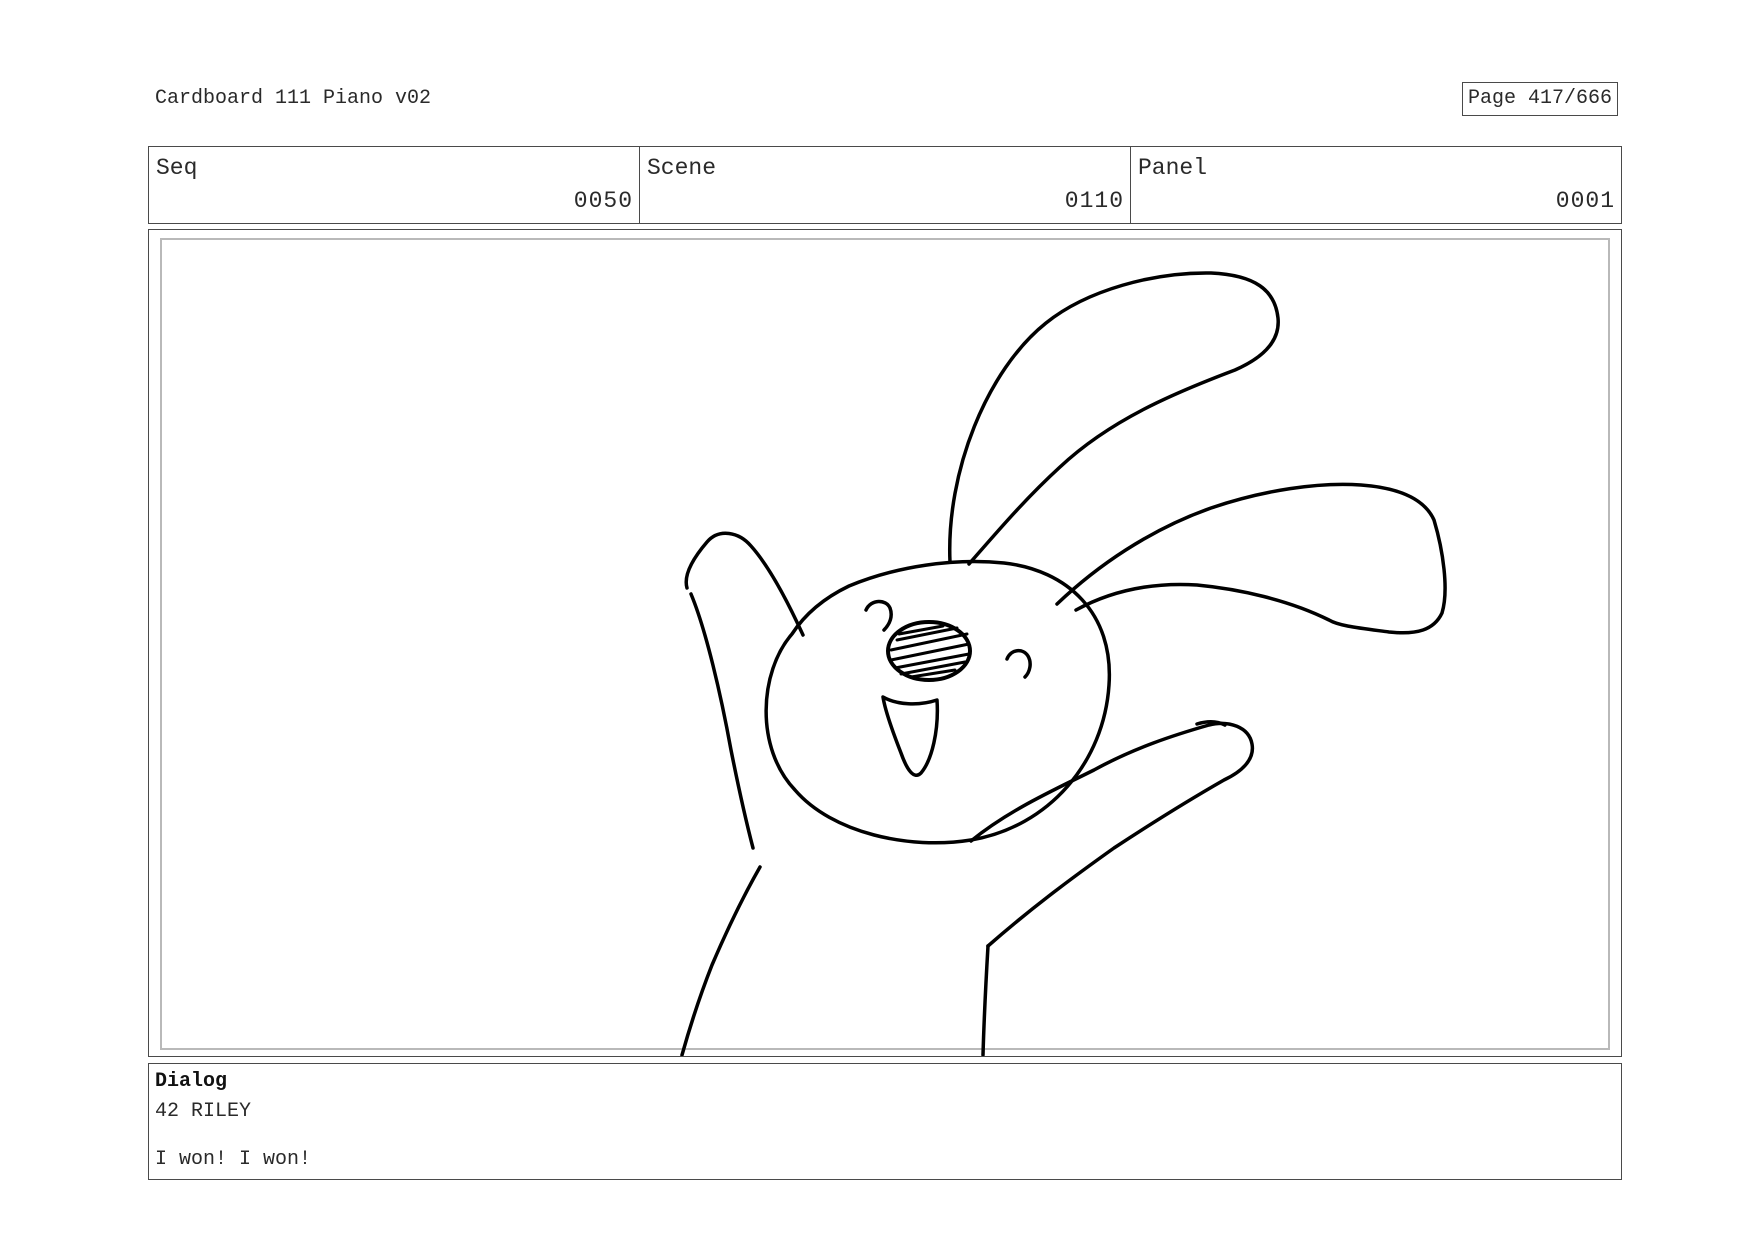 This screenshot has height=1240, width=1754. What do you see at coordinates (233, 1159) in the screenshot?
I see `dialog-line: I won! I won!` at bounding box center [233, 1159].